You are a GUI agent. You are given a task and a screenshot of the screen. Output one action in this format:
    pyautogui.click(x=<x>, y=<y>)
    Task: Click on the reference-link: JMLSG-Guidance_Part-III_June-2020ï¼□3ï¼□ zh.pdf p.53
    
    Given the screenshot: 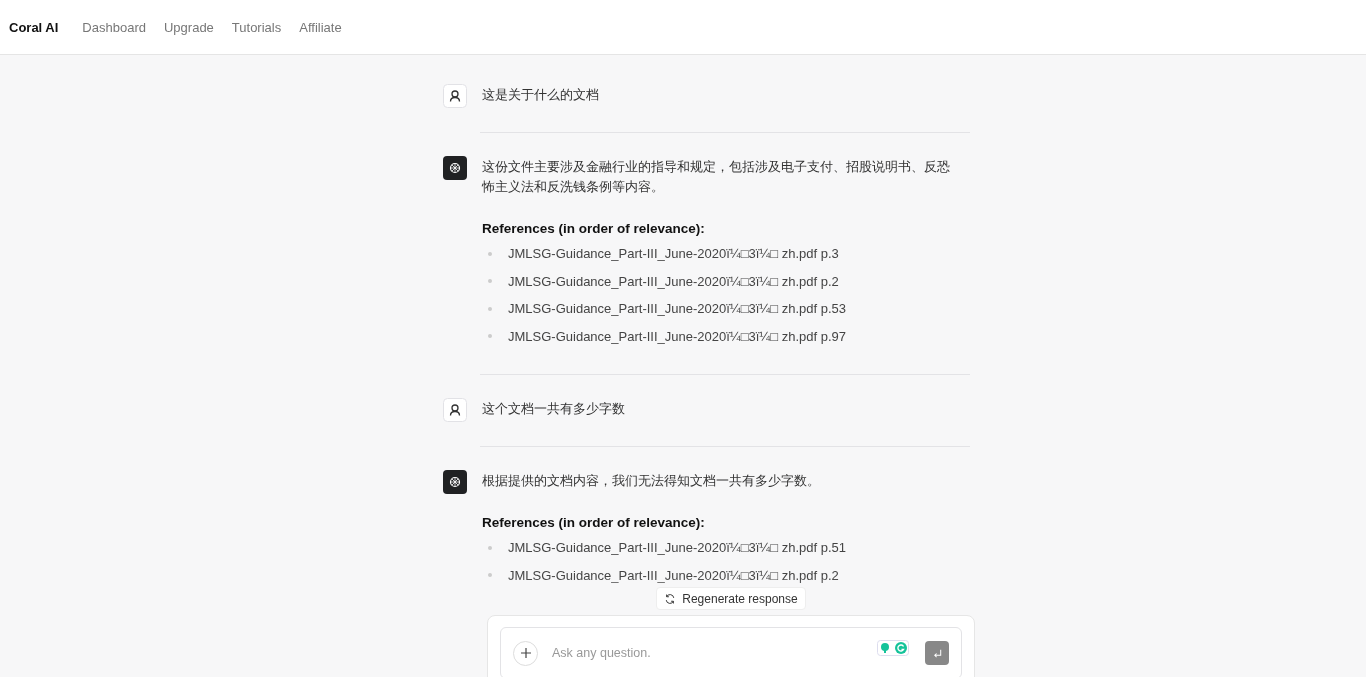 What is the action you would take?
    pyautogui.click(x=677, y=309)
    